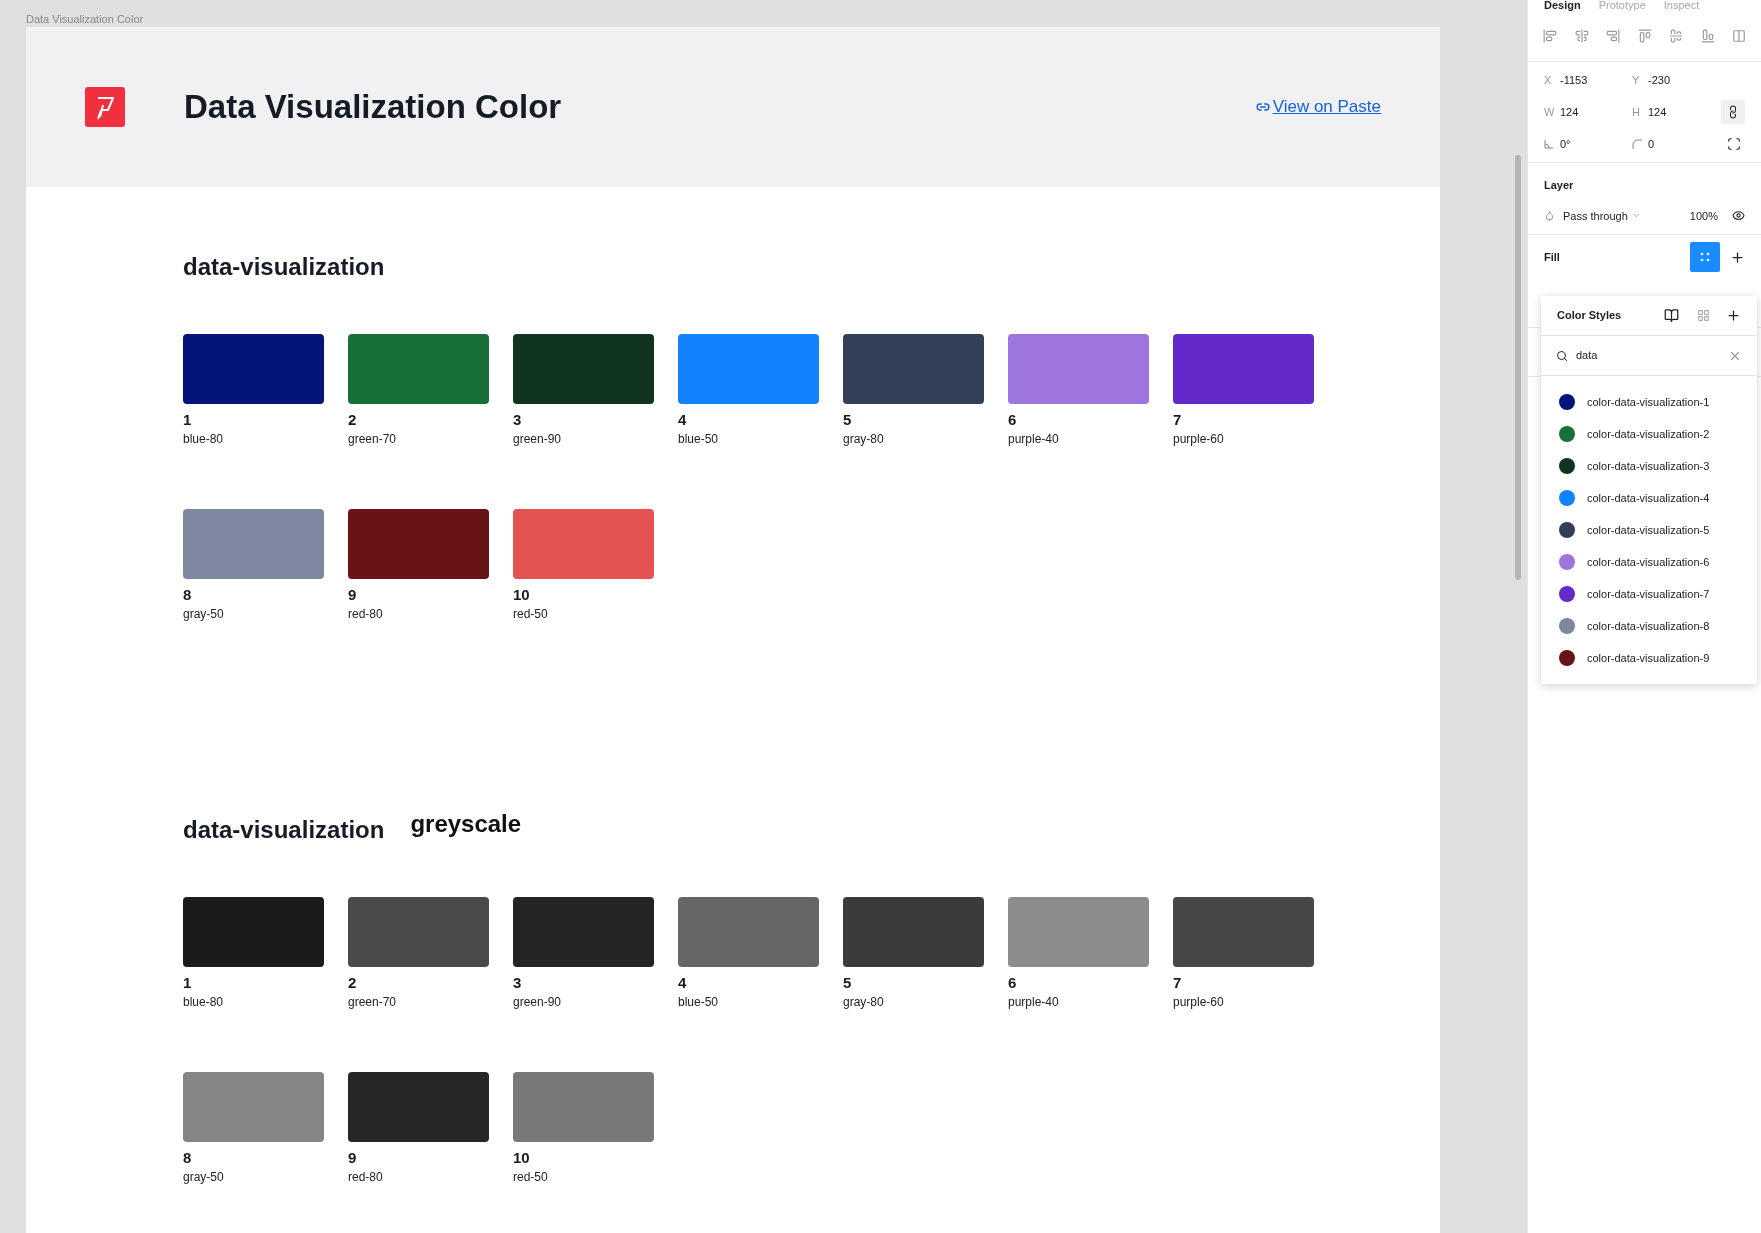 The width and height of the screenshot is (1761, 1233). I want to click on eye-icon, so click(1738, 216).